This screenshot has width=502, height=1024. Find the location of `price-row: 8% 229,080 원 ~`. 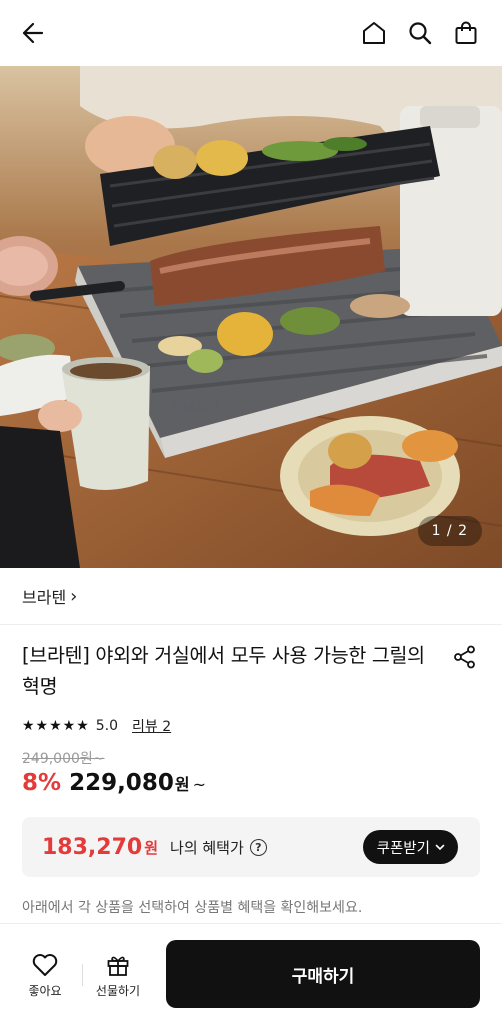

price-row: 8% 229,080 원 ~ is located at coordinates (114, 783).